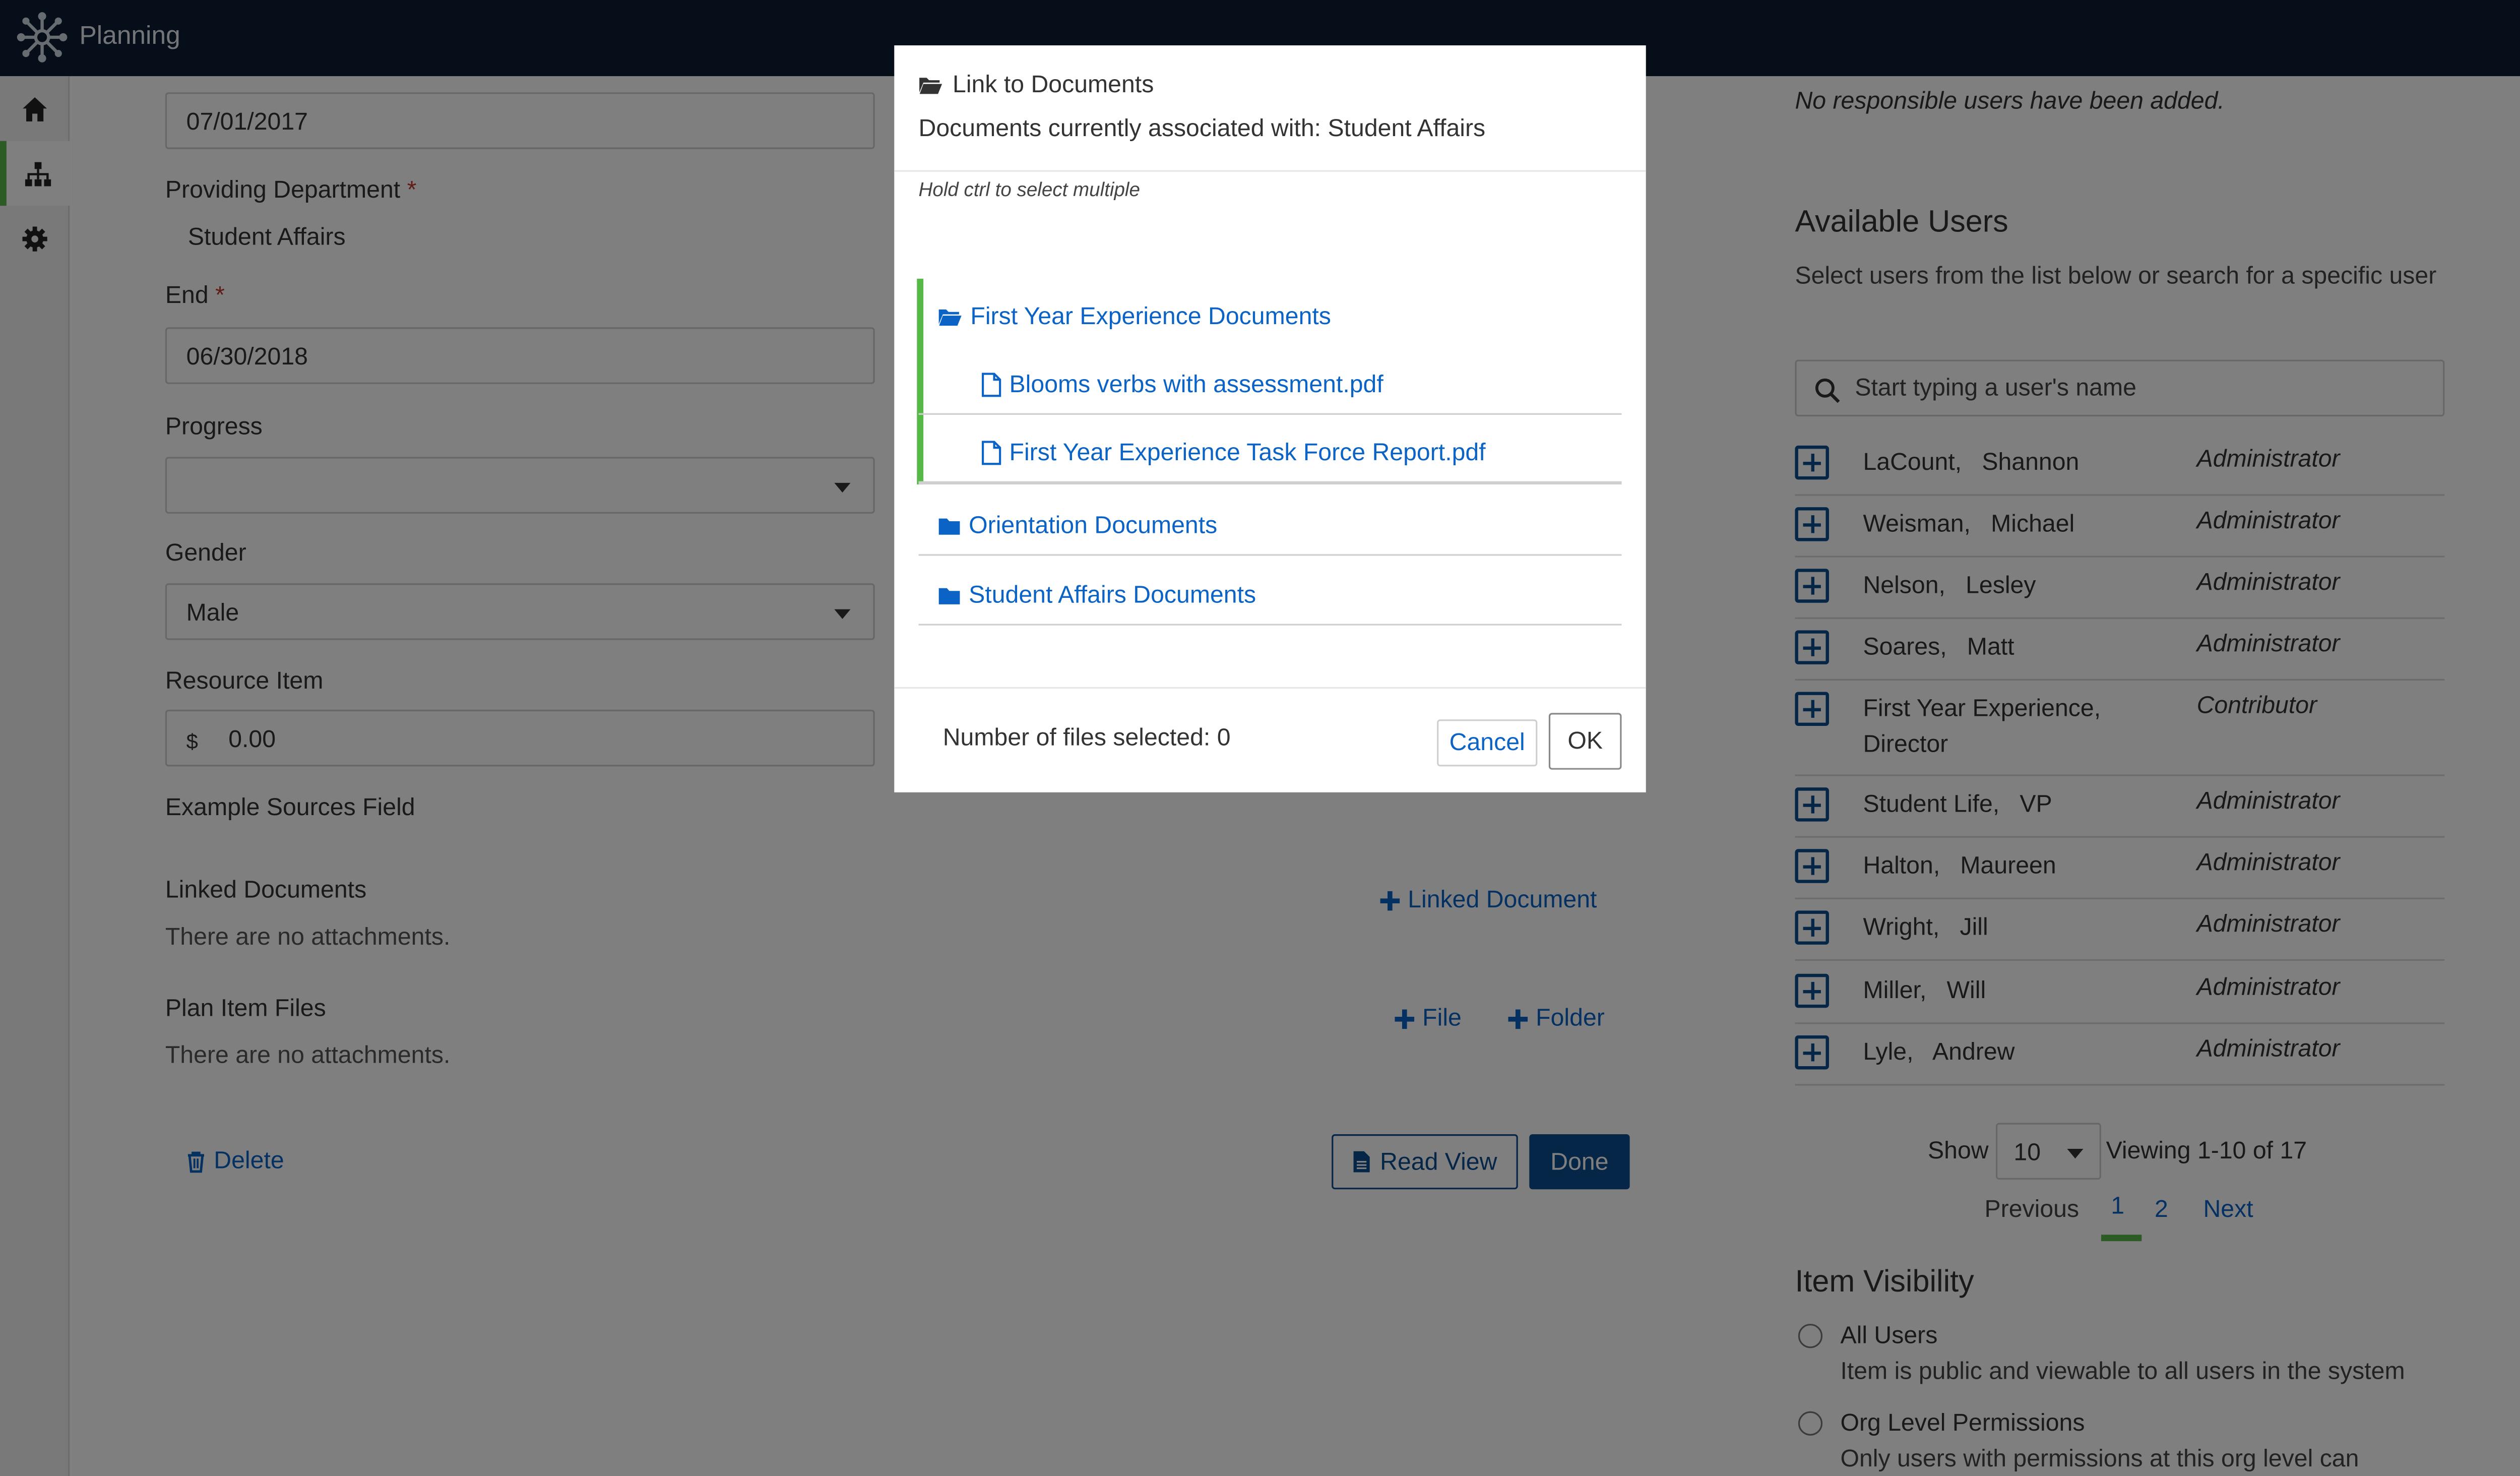  I want to click on tree-folder-first-year-text: First Year Experience Documents, so click(1150, 317).